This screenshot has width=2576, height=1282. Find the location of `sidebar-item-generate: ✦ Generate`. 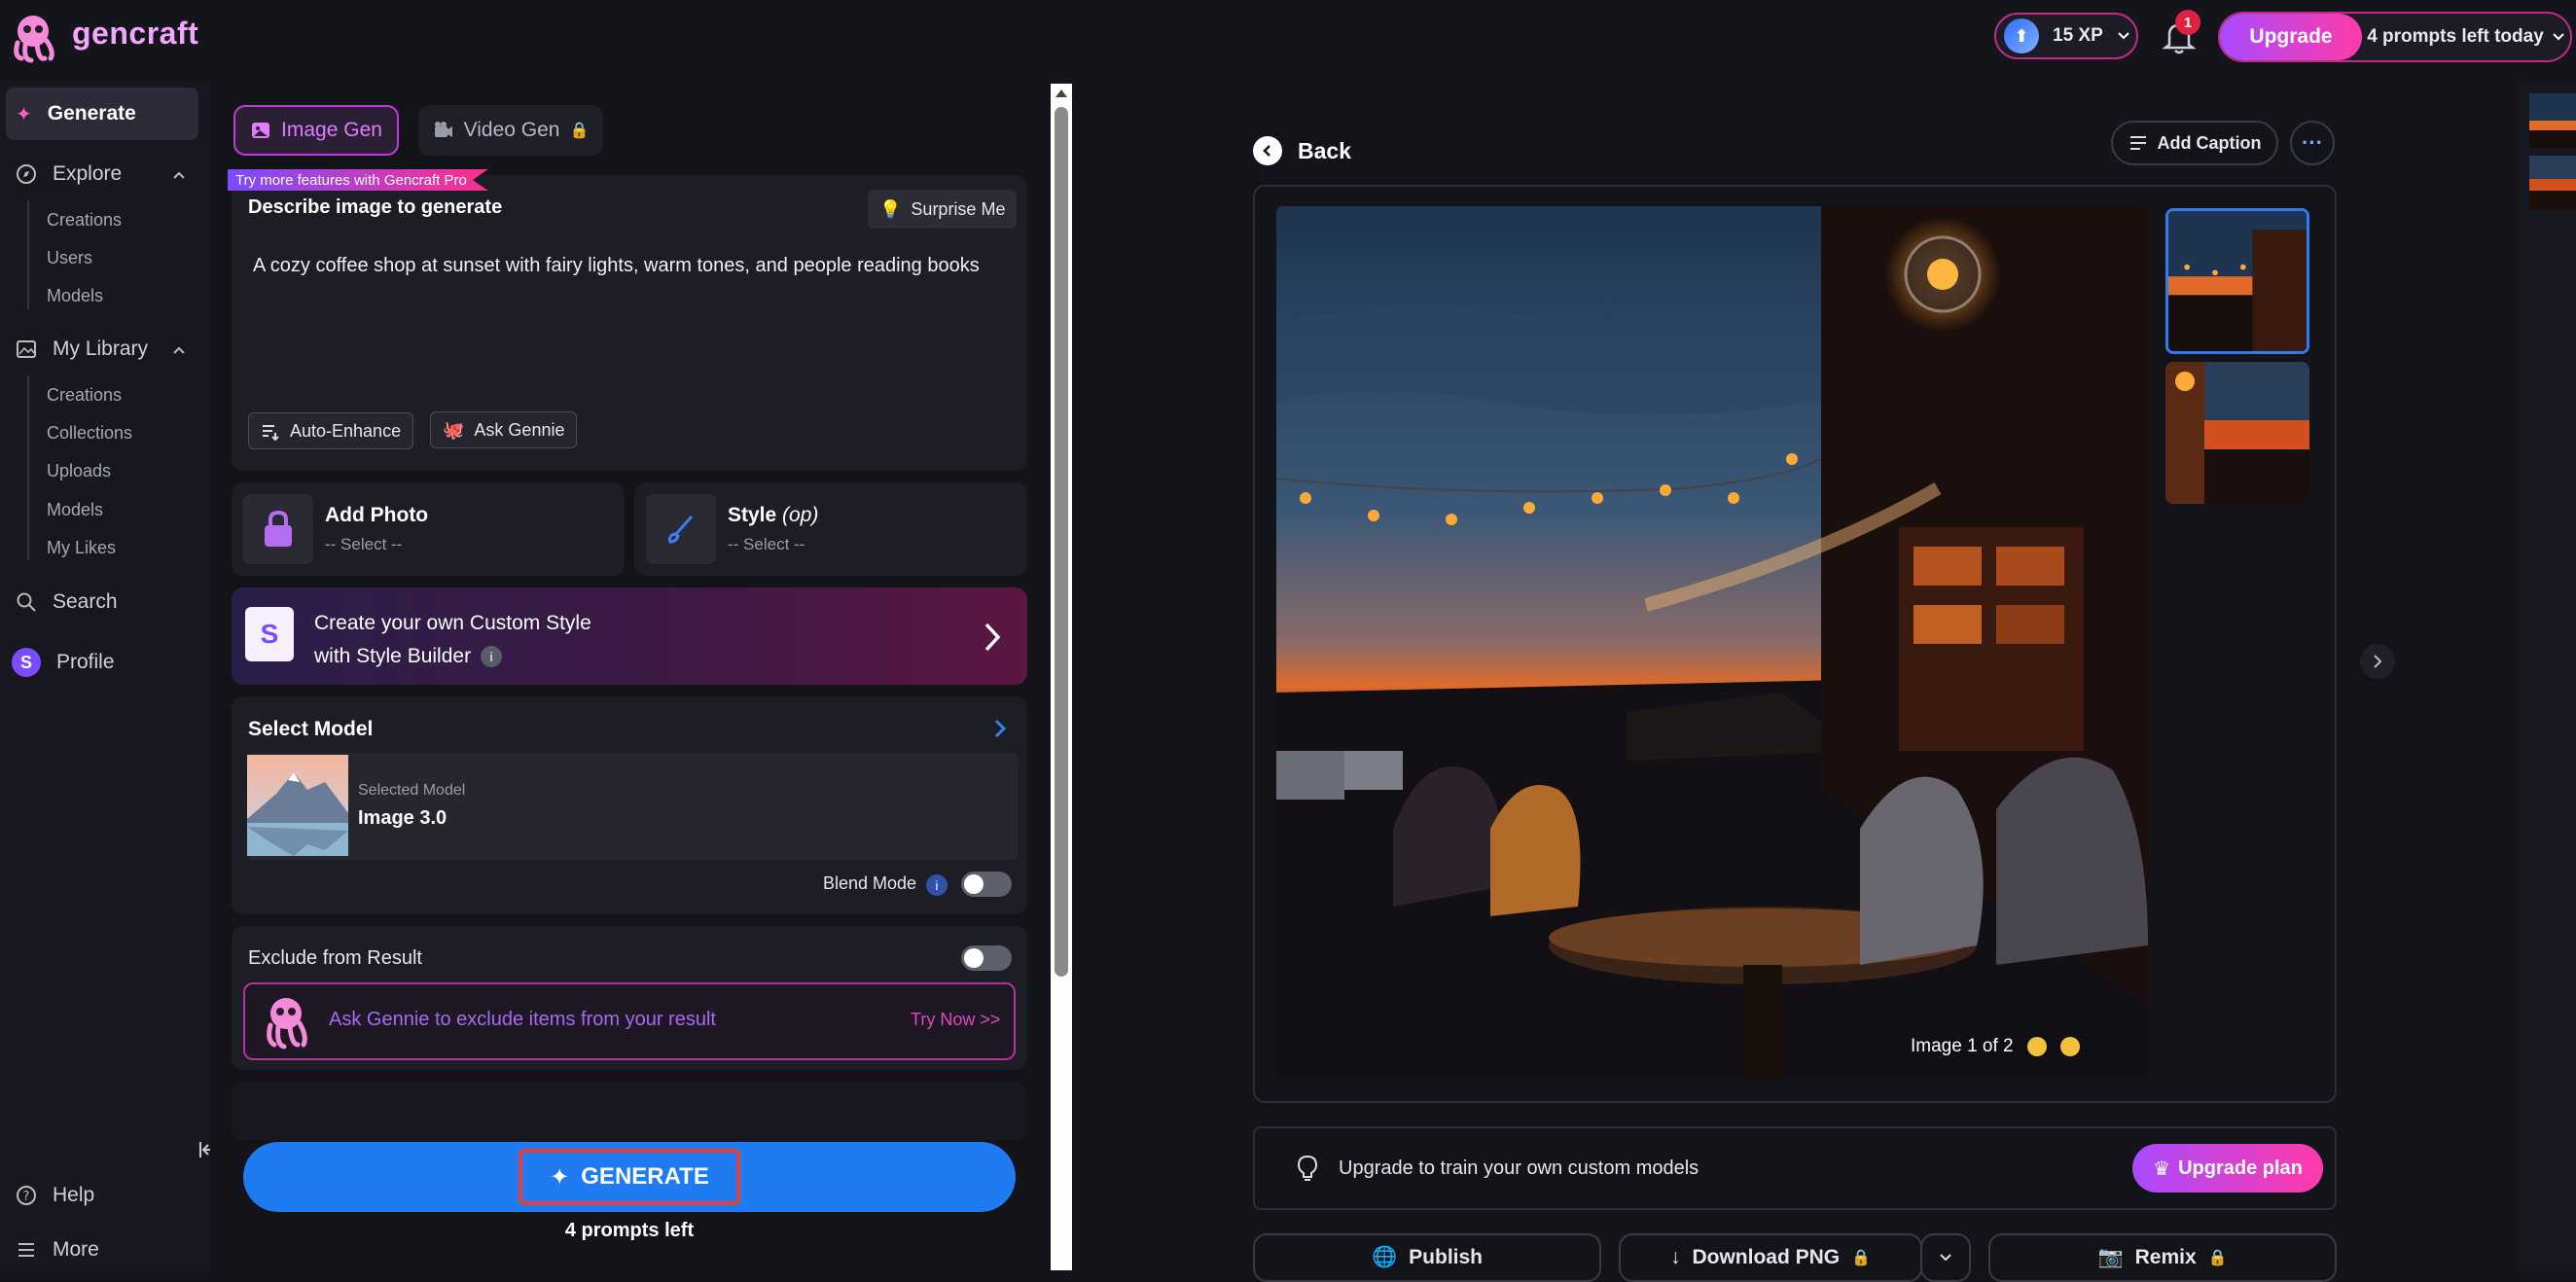

sidebar-item-generate: ✦ Generate is located at coordinates (102, 114).